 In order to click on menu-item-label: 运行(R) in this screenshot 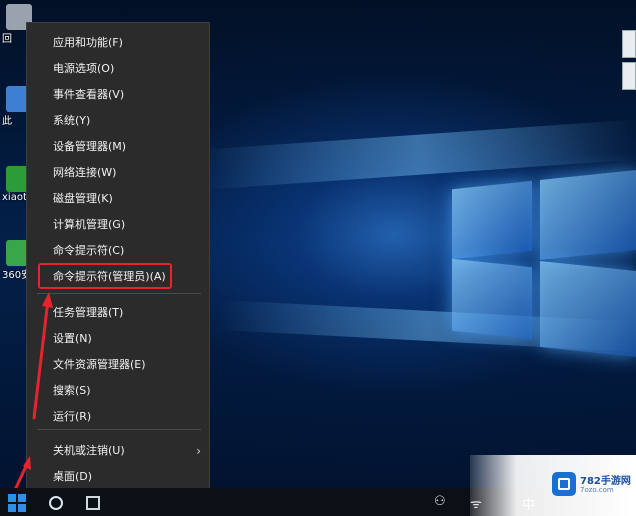, I will do `click(72, 416)`.